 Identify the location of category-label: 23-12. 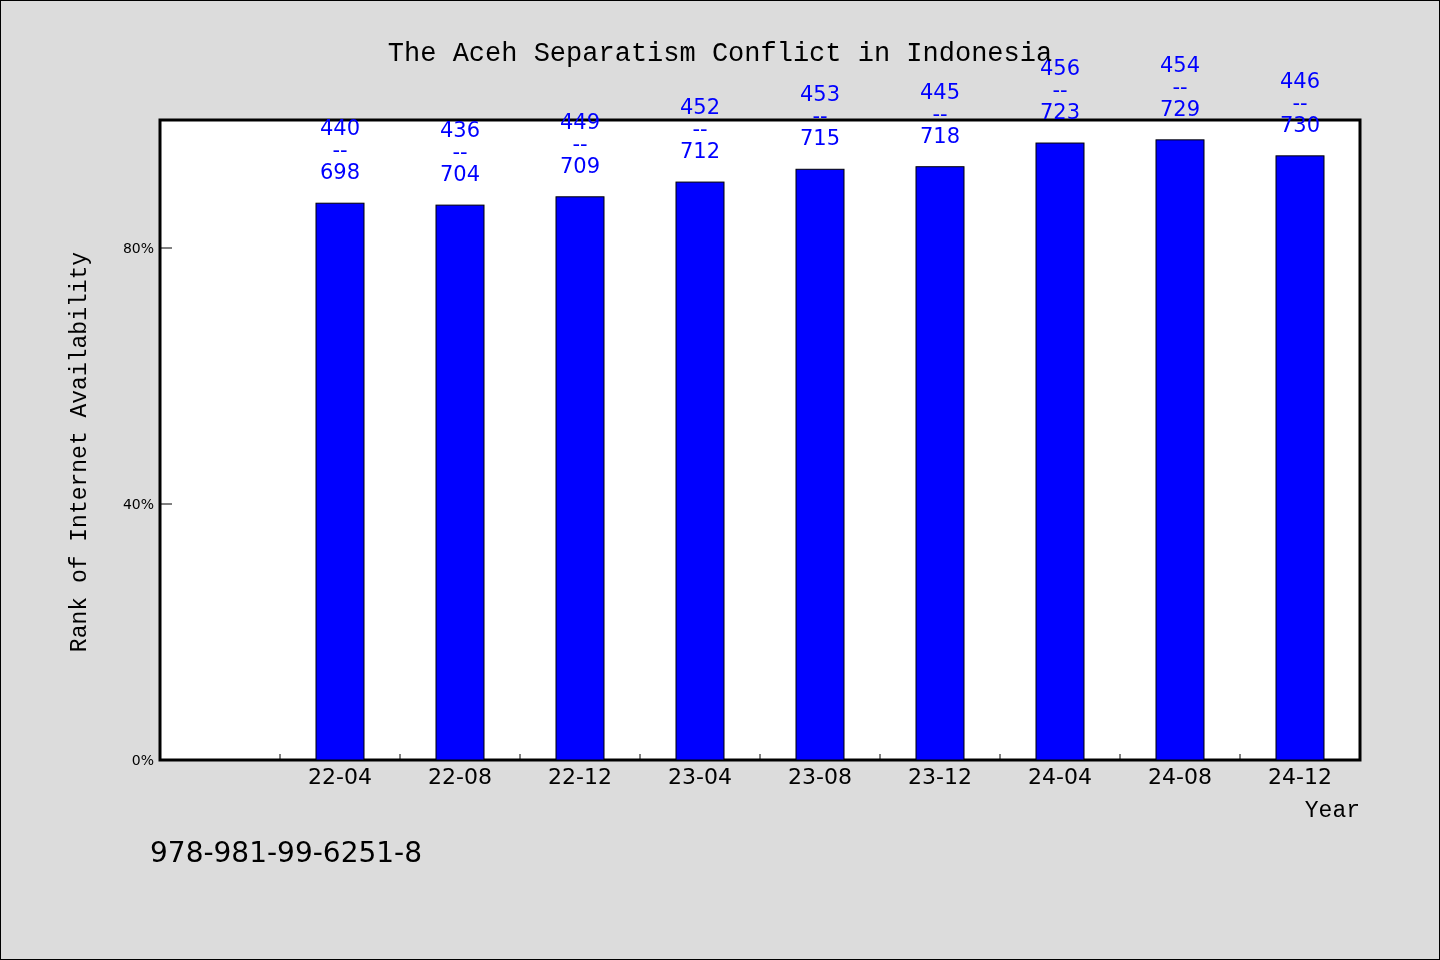
(940, 776).